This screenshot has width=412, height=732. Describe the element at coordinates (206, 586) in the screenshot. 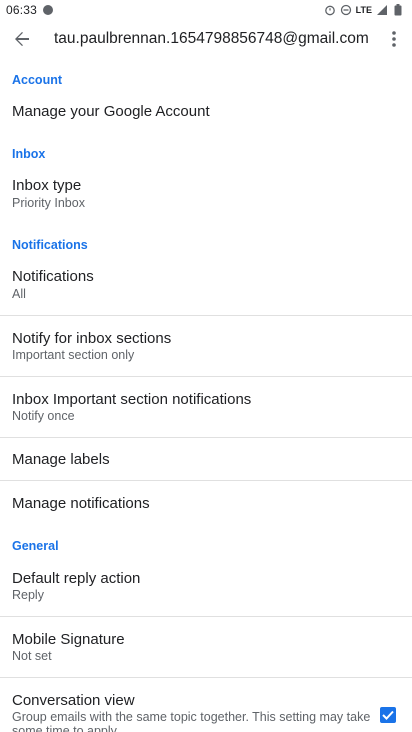

I see `default-reply-action-item: Default reply action Reply` at that location.